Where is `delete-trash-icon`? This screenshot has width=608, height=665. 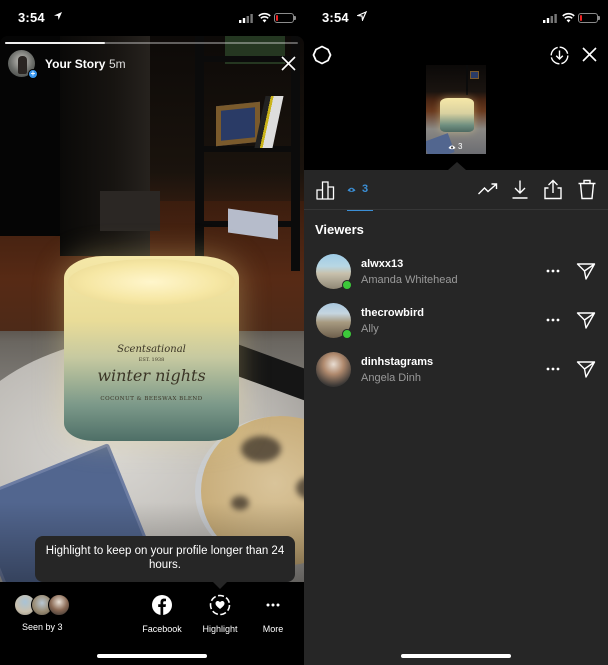 delete-trash-icon is located at coordinates (587, 189).